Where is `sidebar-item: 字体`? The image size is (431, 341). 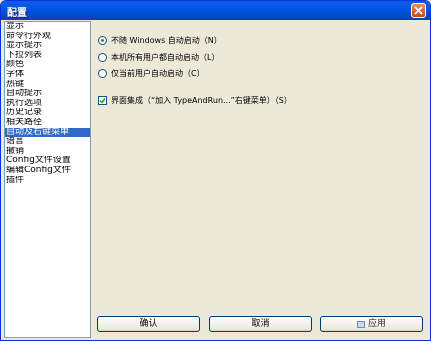 sidebar-item: 字体 is located at coordinates (47, 75).